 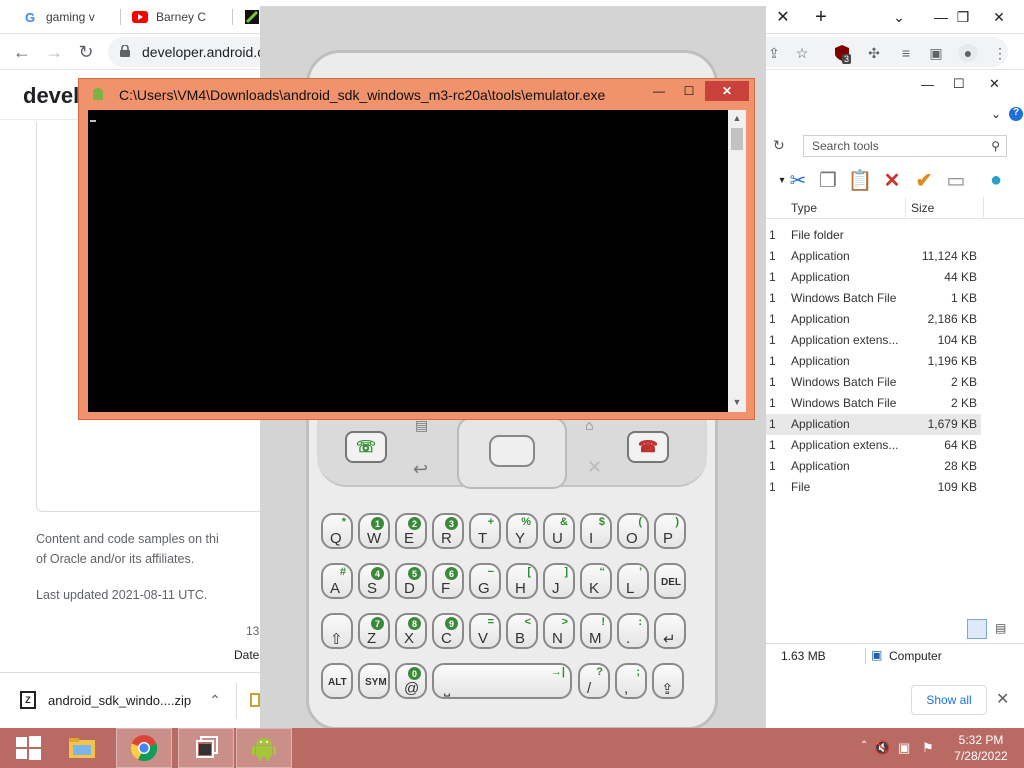 I want to click on close-window-button: ✕, so click(x=999, y=17).